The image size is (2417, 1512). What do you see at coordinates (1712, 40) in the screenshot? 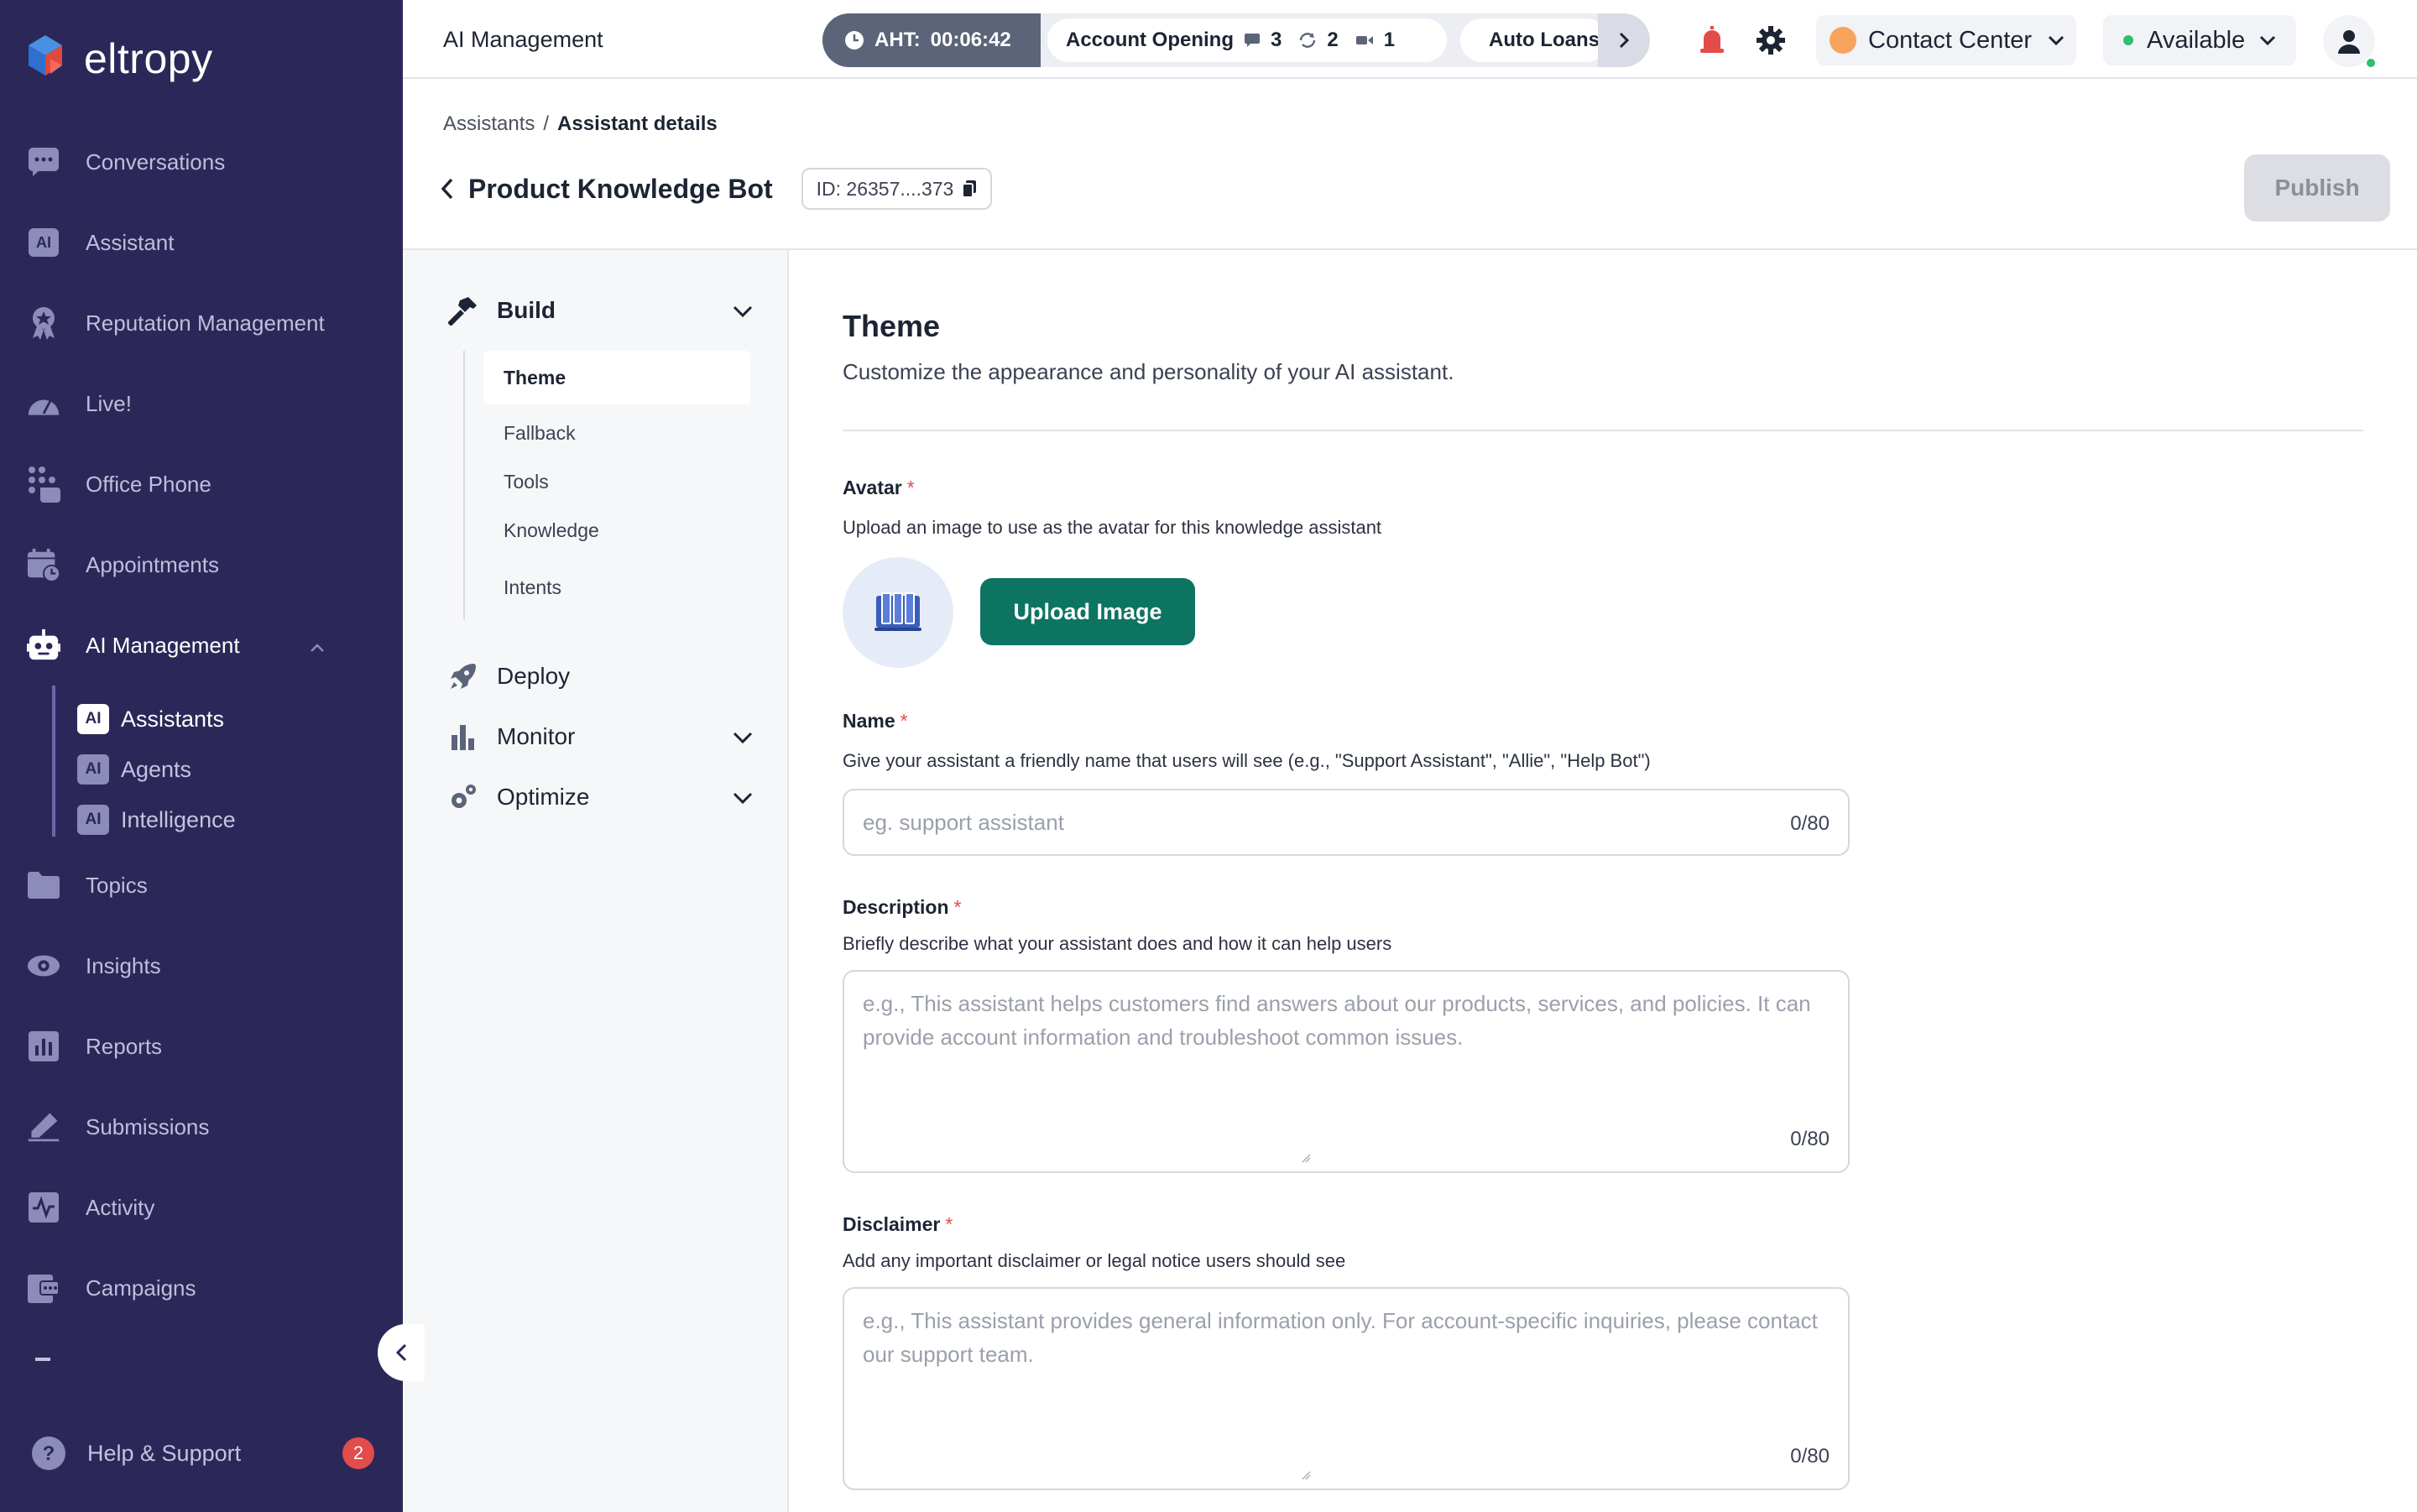
I see `alarm-icon` at bounding box center [1712, 40].